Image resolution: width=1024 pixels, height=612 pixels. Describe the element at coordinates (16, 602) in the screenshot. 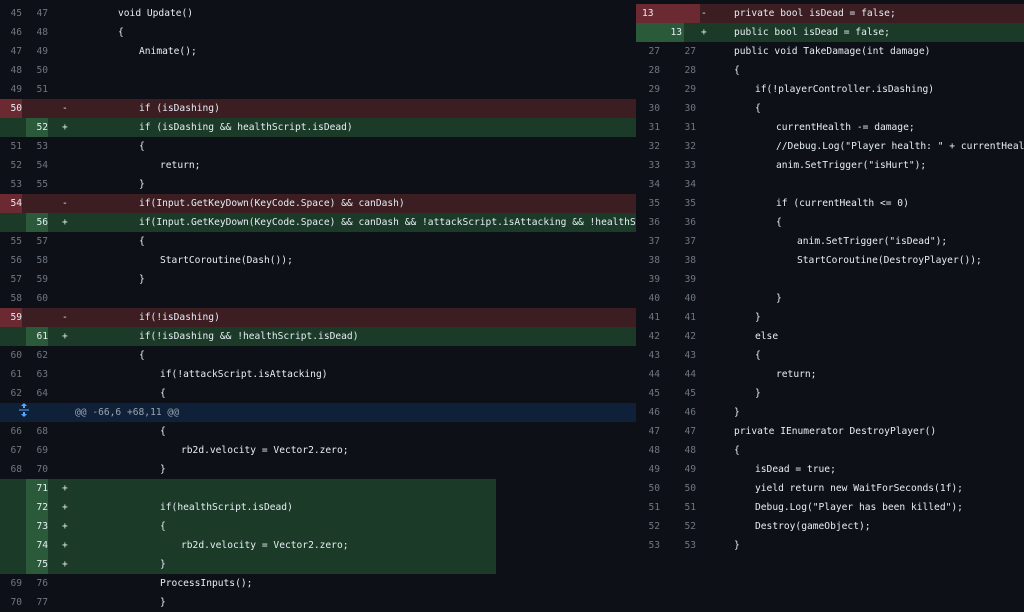

I see `old-line-number: 70` at that location.